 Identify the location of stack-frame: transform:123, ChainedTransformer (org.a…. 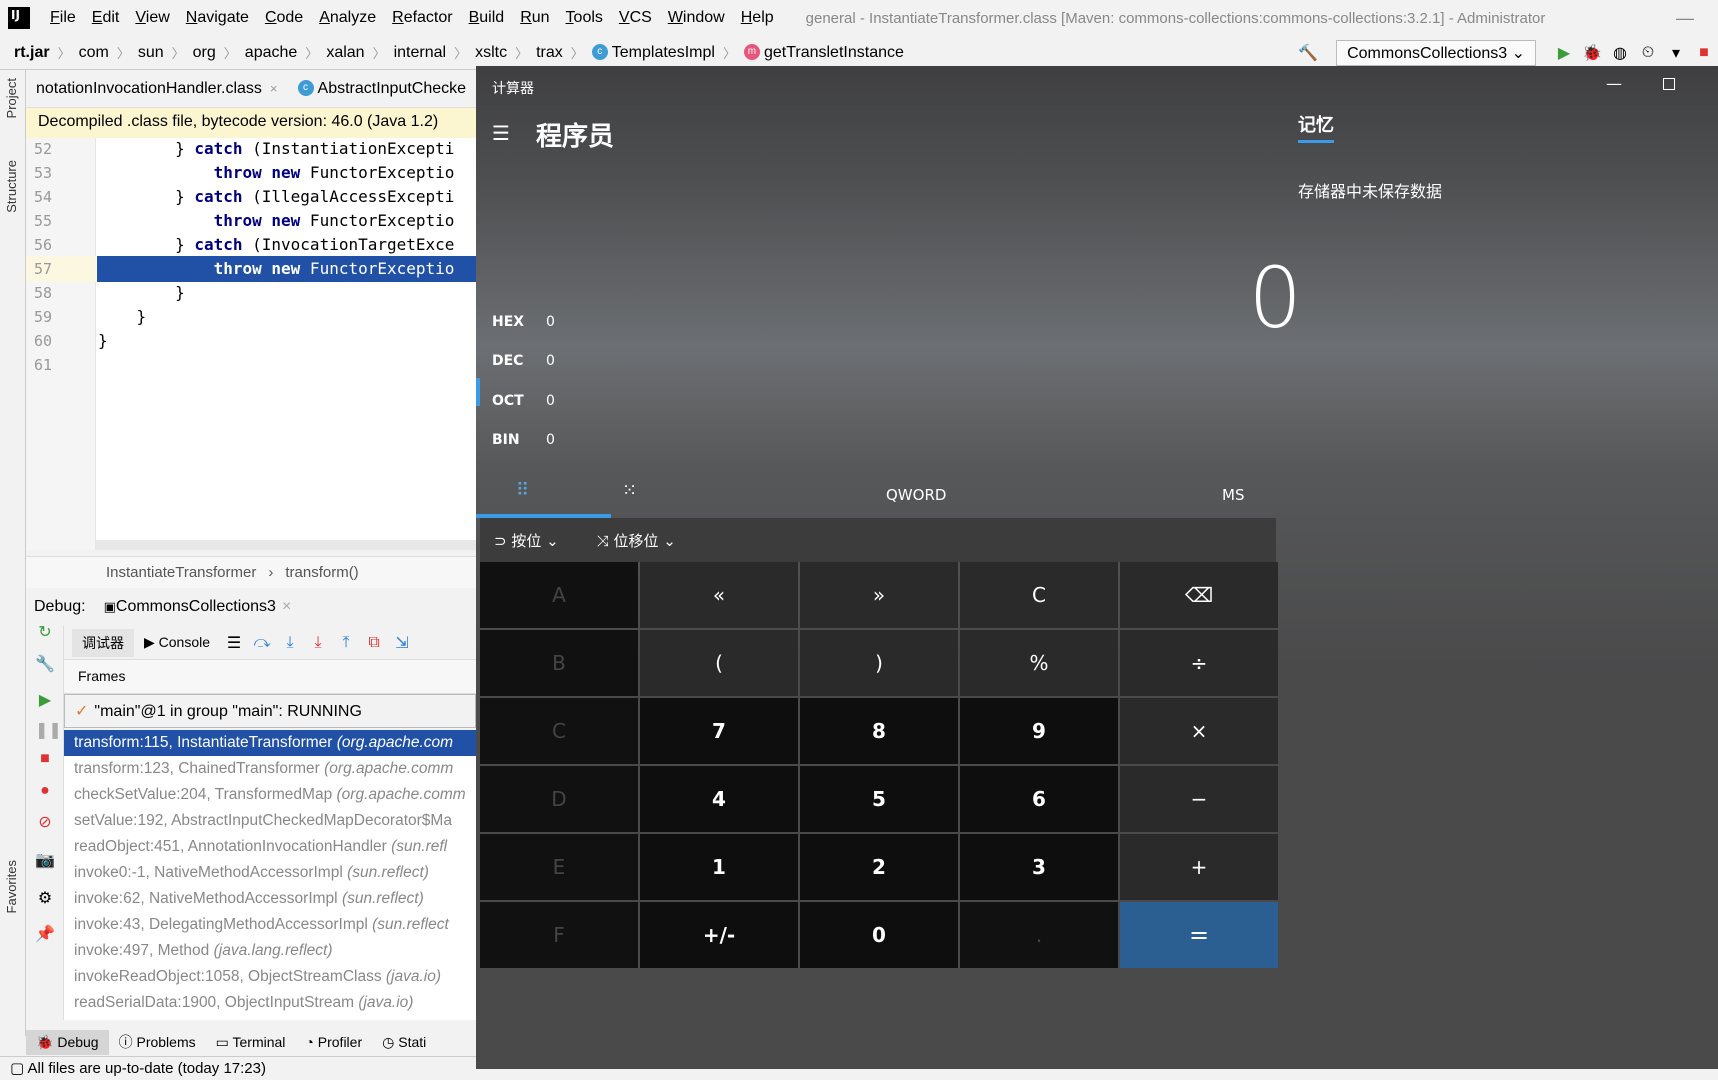
(270, 769).